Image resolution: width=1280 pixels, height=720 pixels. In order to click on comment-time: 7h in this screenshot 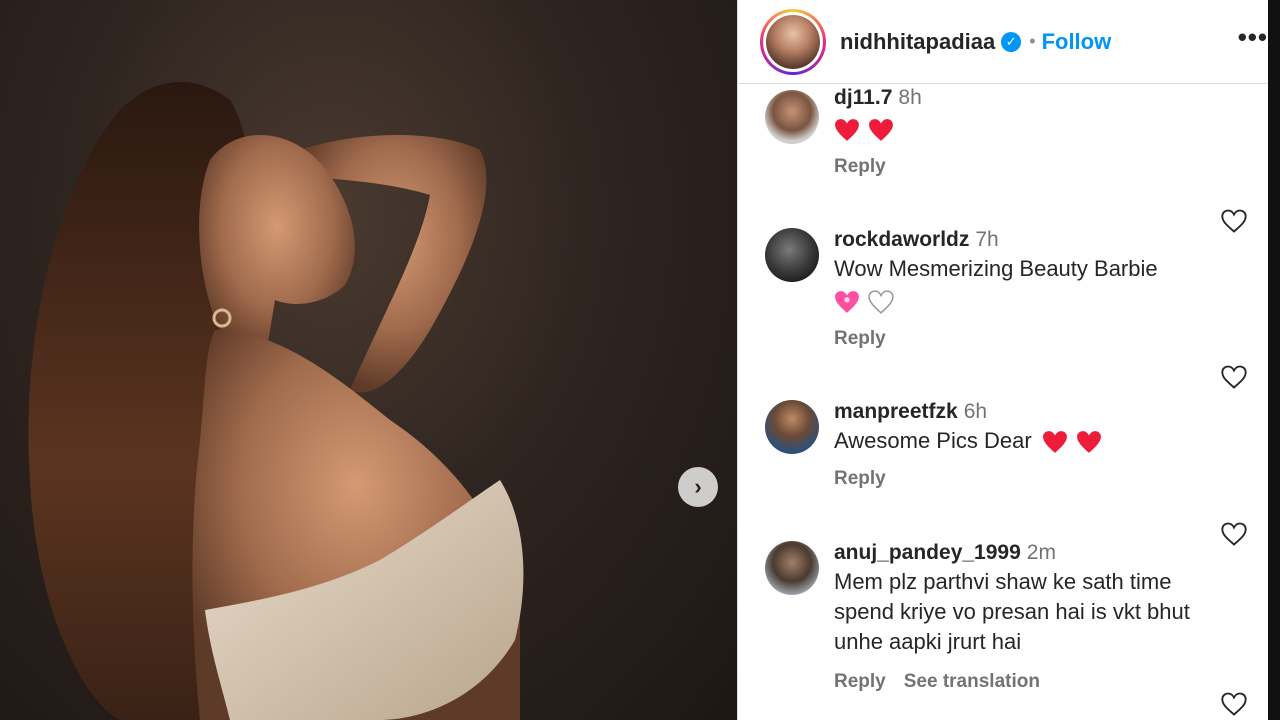, I will do `click(986, 239)`.